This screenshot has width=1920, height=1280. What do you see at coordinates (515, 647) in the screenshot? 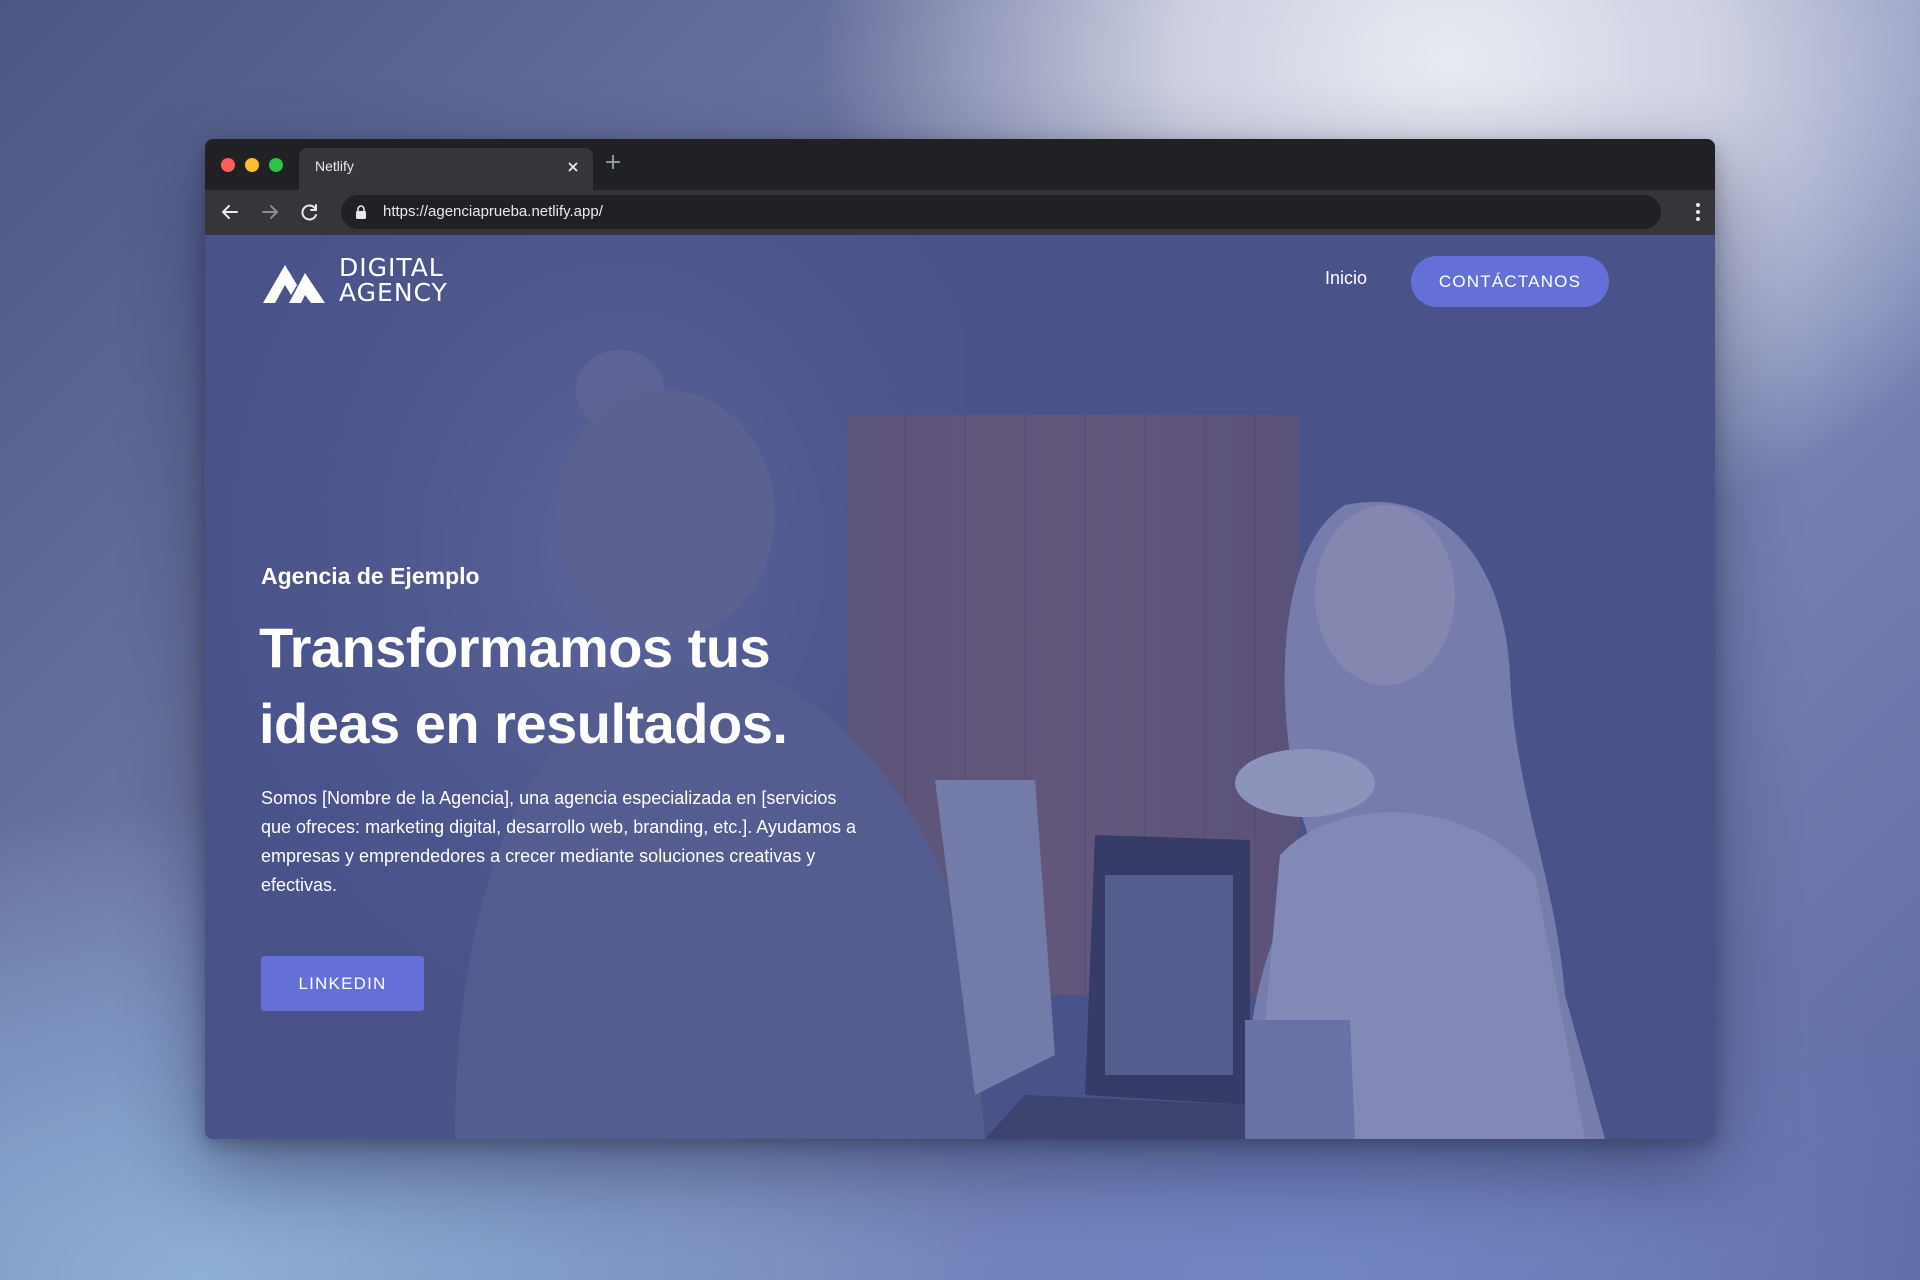
I see `headline-line-1: Transformamos tus` at bounding box center [515, 647].